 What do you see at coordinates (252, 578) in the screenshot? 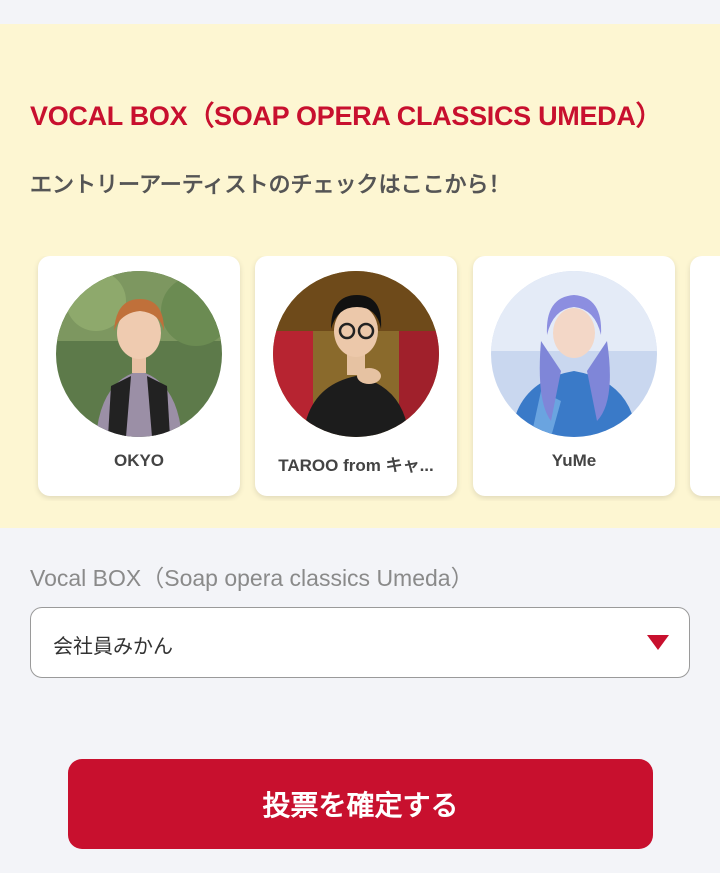
I see `vote-select-label: Vocal BOX（Soap opera classics Umeda）` at bounding box center [252, 578].